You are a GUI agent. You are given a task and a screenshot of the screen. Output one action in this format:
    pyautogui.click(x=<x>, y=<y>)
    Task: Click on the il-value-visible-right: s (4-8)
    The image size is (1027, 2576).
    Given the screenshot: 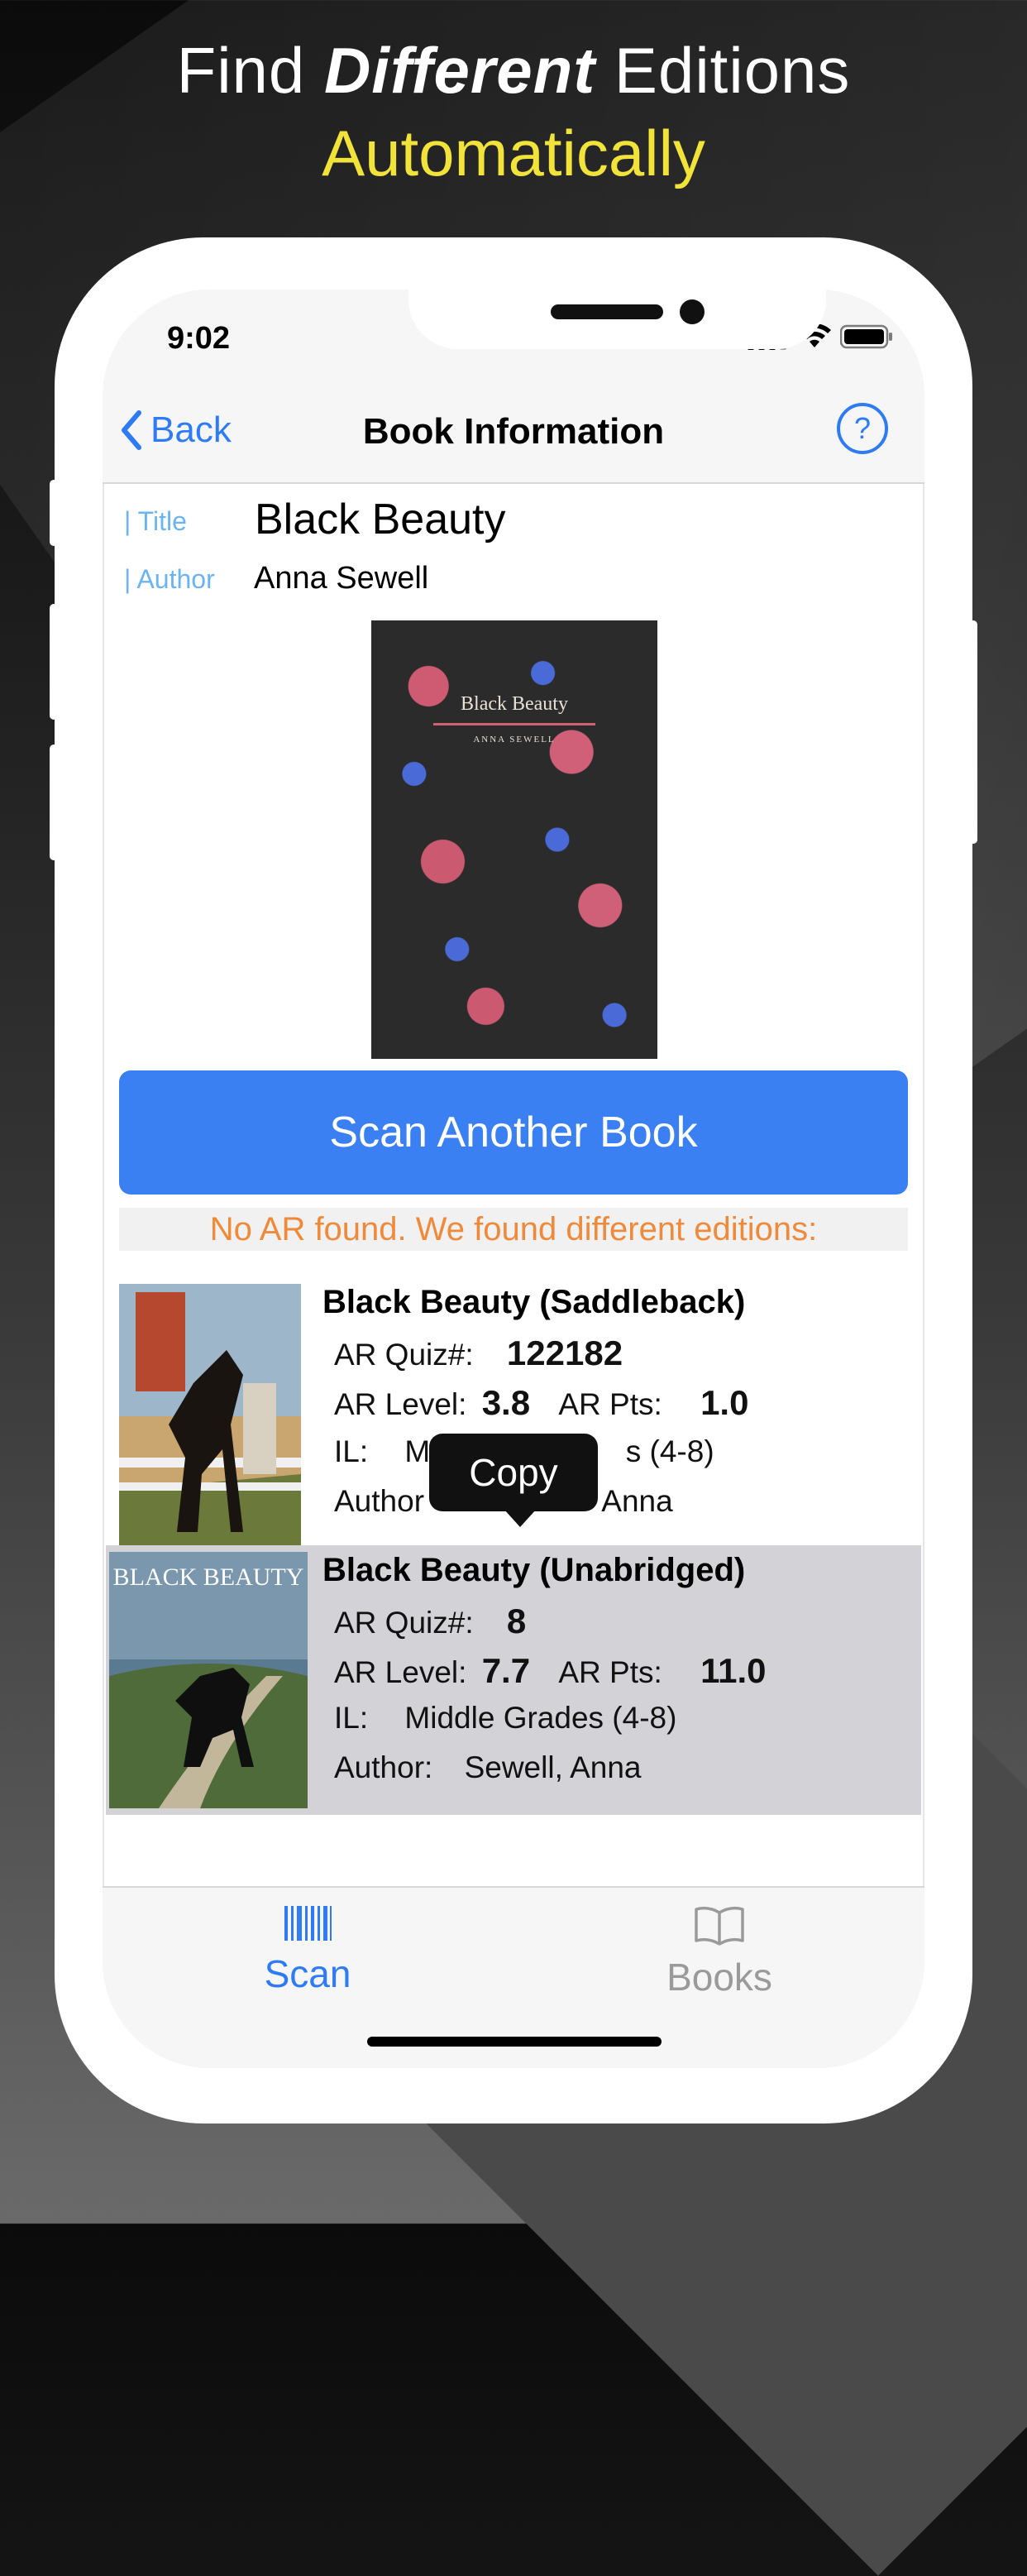 What is the action you would take?
    pyautogui.click(x=669, y=1451)
    